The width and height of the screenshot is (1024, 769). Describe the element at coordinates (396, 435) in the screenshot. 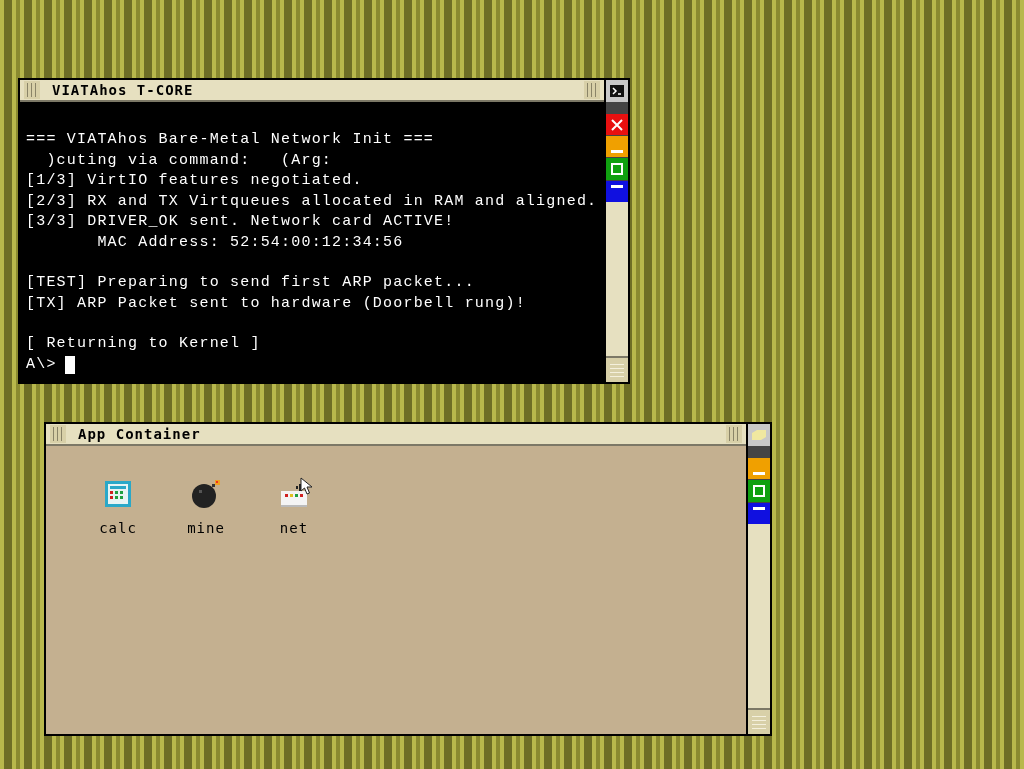

I see `title-bar: App Container` at that location.